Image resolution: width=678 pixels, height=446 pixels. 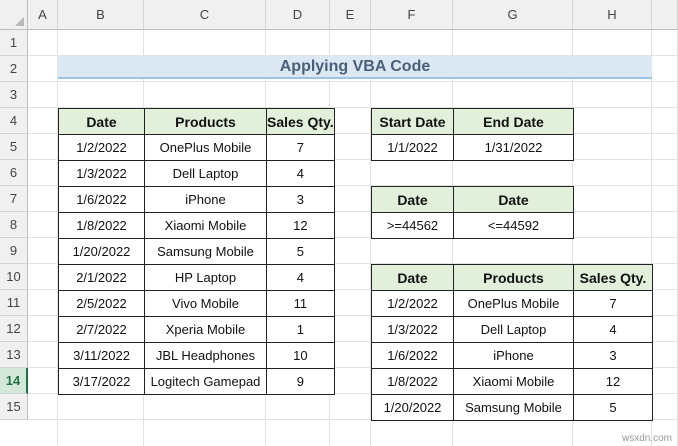 What do you see at coordinates (14, 95) in the screenshot?
I see `row-header-3: 3` at bounding box center [14, 95].